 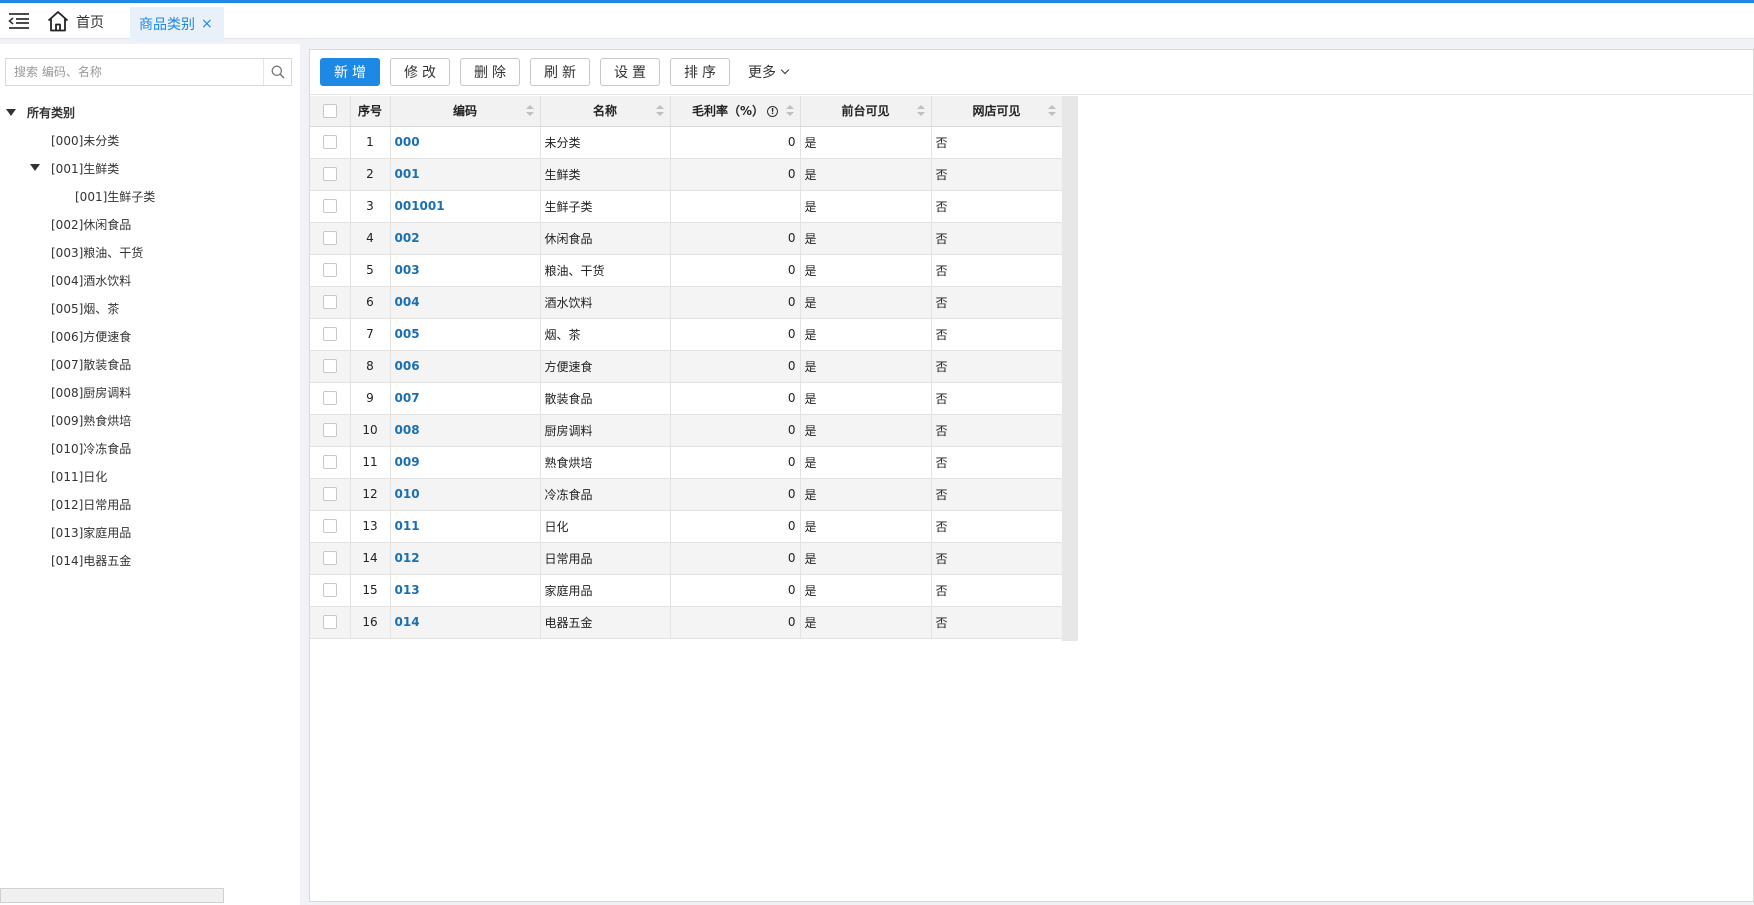 What do you see at coordinates (605, 111) in the screenshot?
I see `column-header-name: 名称` at bounding box center [605, 111].